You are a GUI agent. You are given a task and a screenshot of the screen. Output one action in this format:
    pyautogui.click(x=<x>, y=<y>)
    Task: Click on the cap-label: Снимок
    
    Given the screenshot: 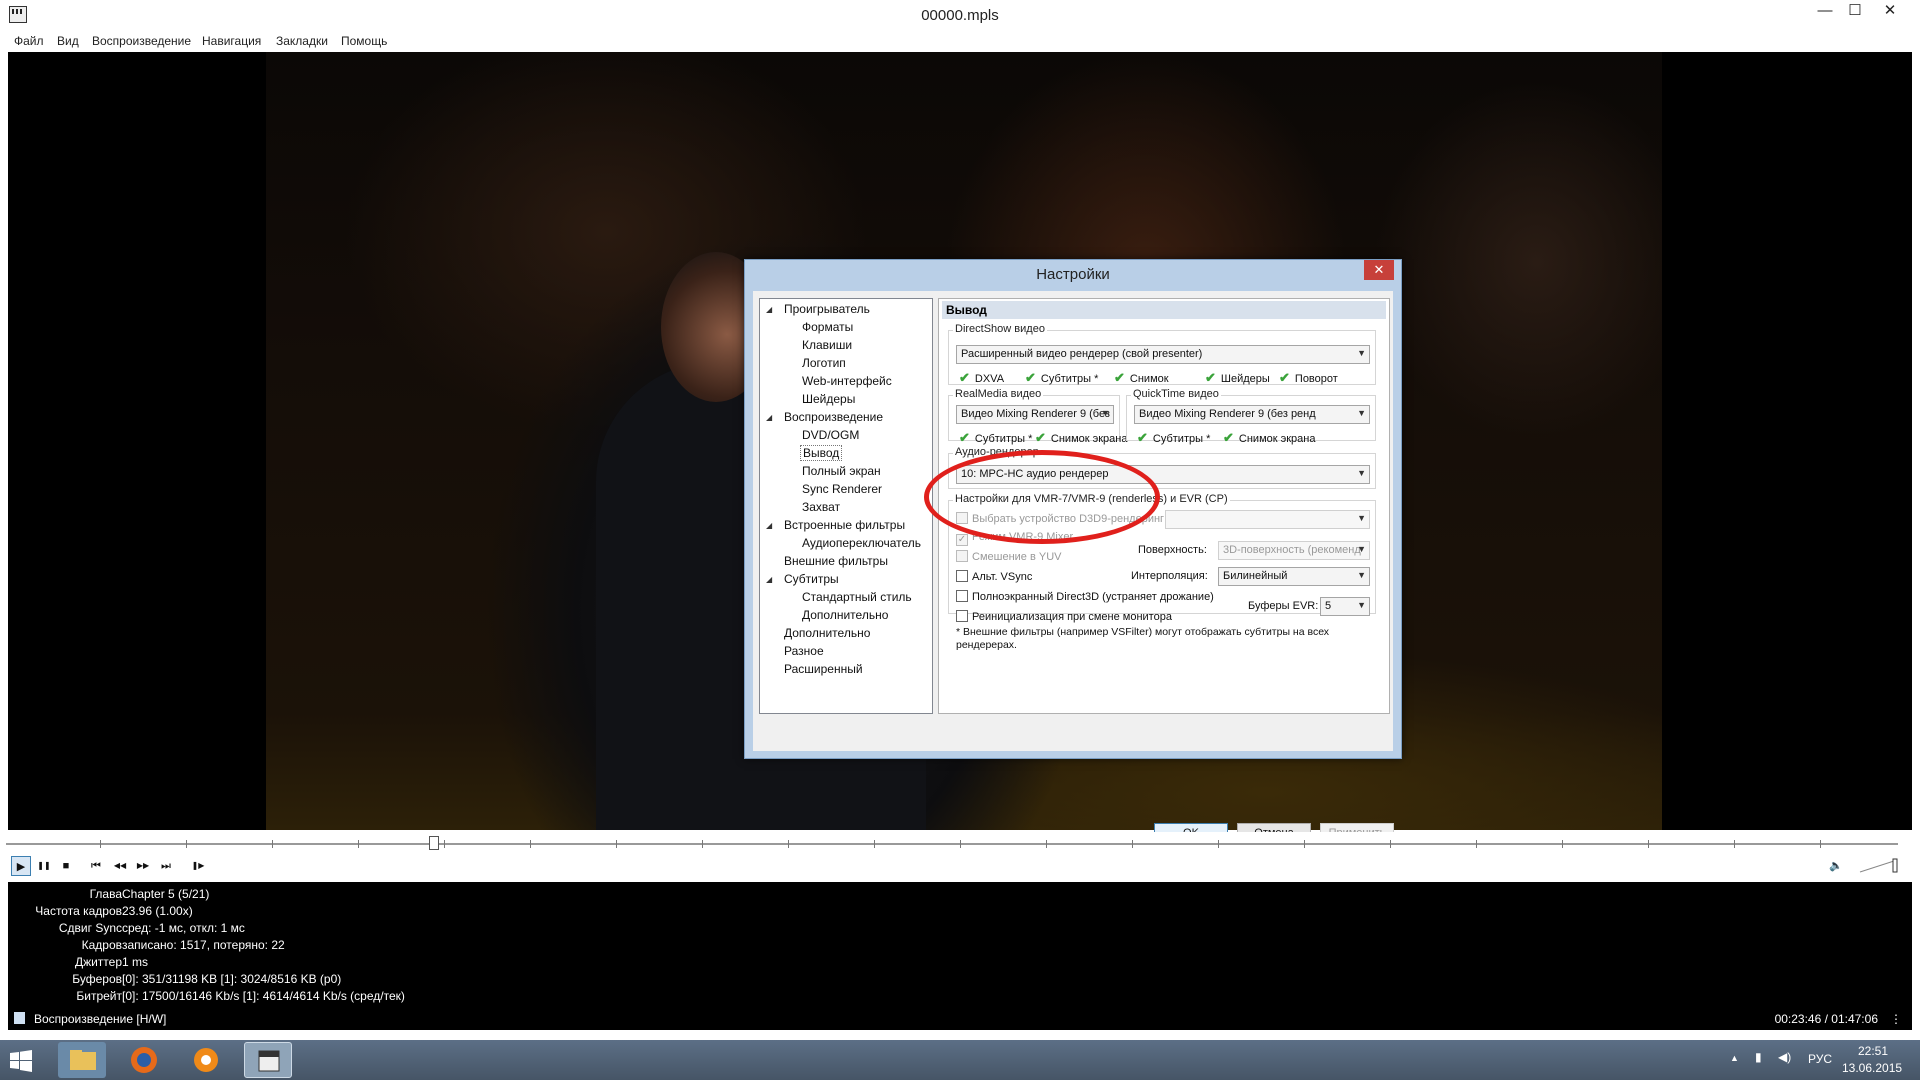 What is the action you would take?
    pyautogui.click(x=1149, y=379)
    